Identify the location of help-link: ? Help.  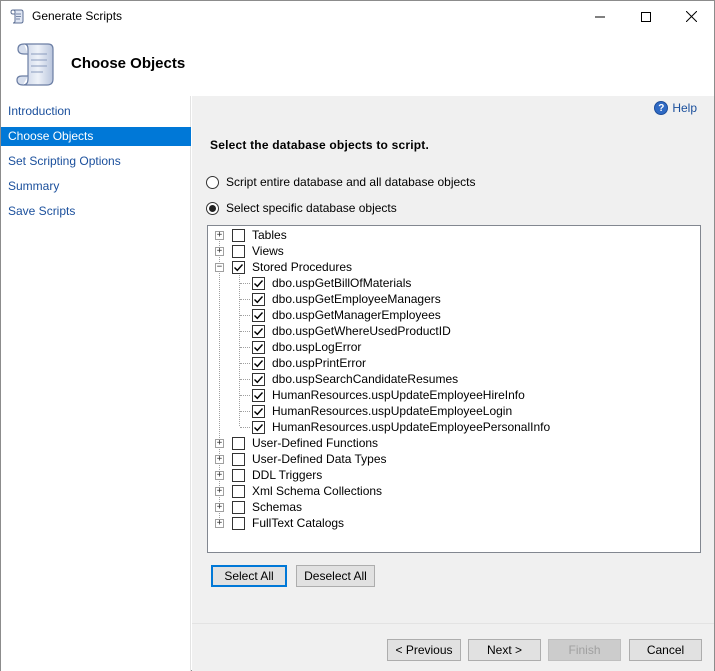
(675, 108).